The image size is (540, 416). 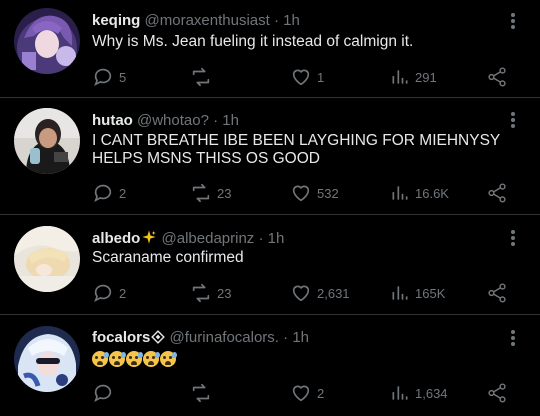 I want to click on user-handle: @moraxenthusiast, so click(x=207, y=20).